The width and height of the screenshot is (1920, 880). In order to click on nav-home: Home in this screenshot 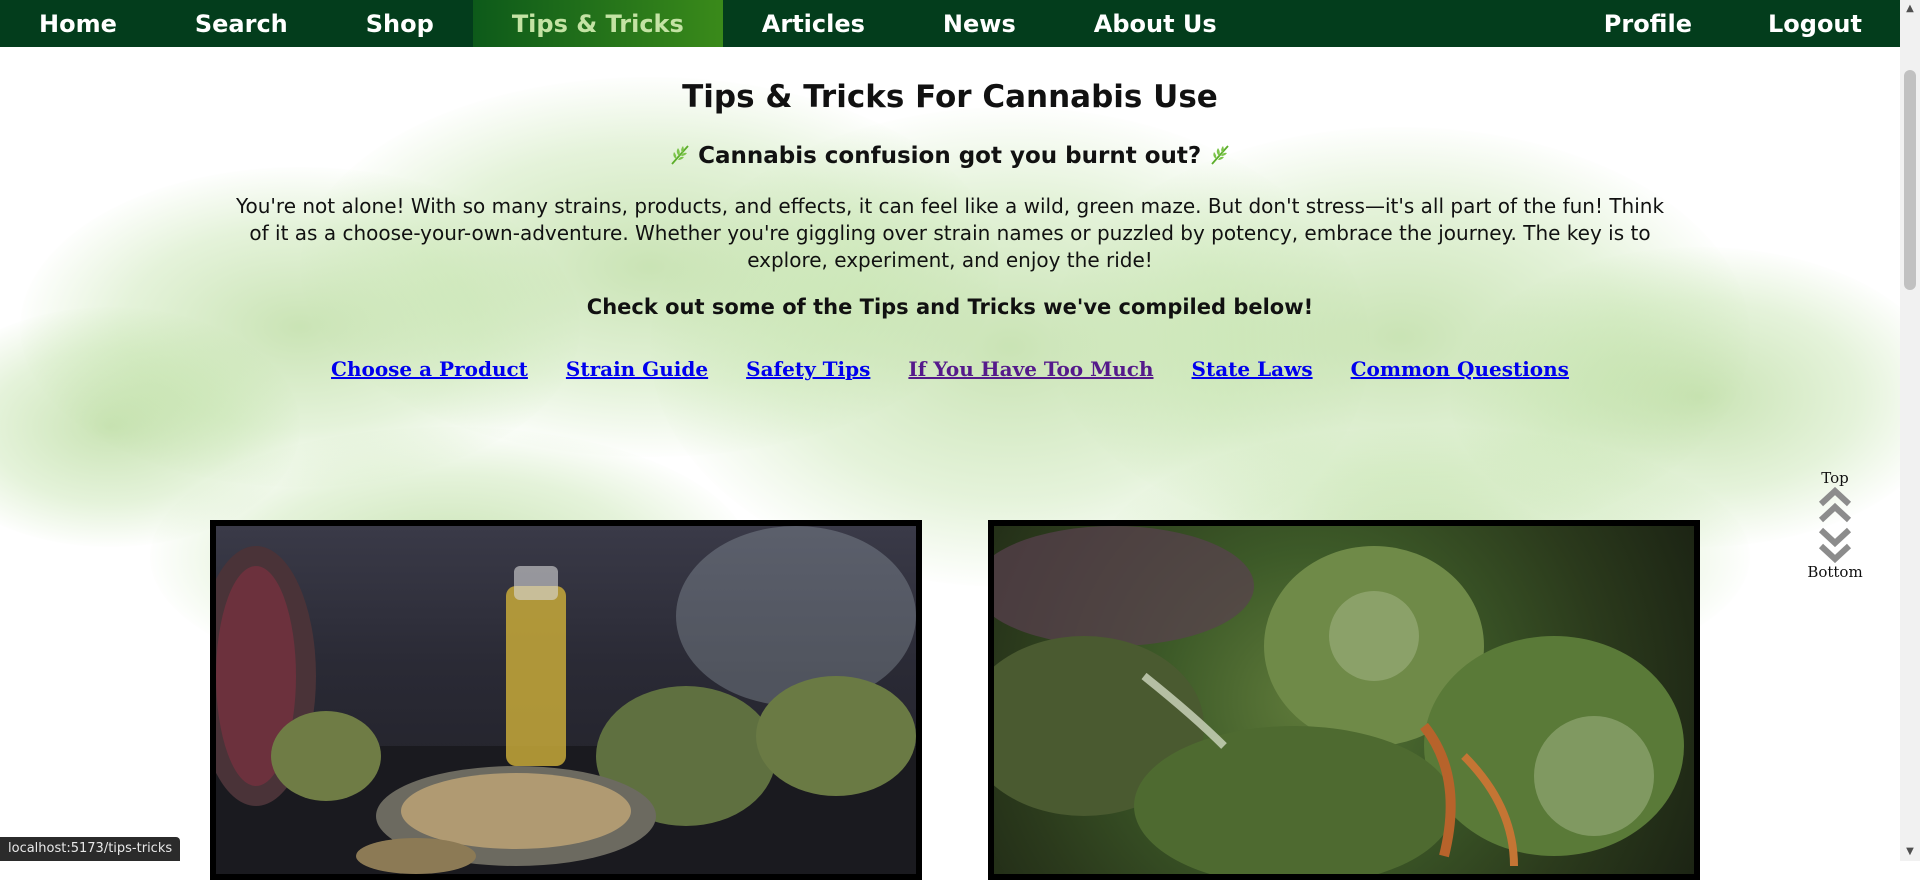, I will do `click(78, 23)`.